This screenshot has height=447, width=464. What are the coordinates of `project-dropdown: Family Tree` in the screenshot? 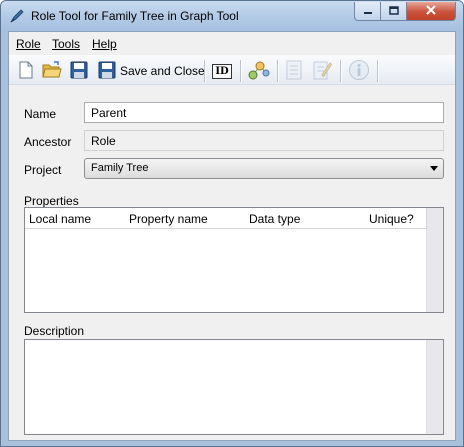 It's located at (264, 168).